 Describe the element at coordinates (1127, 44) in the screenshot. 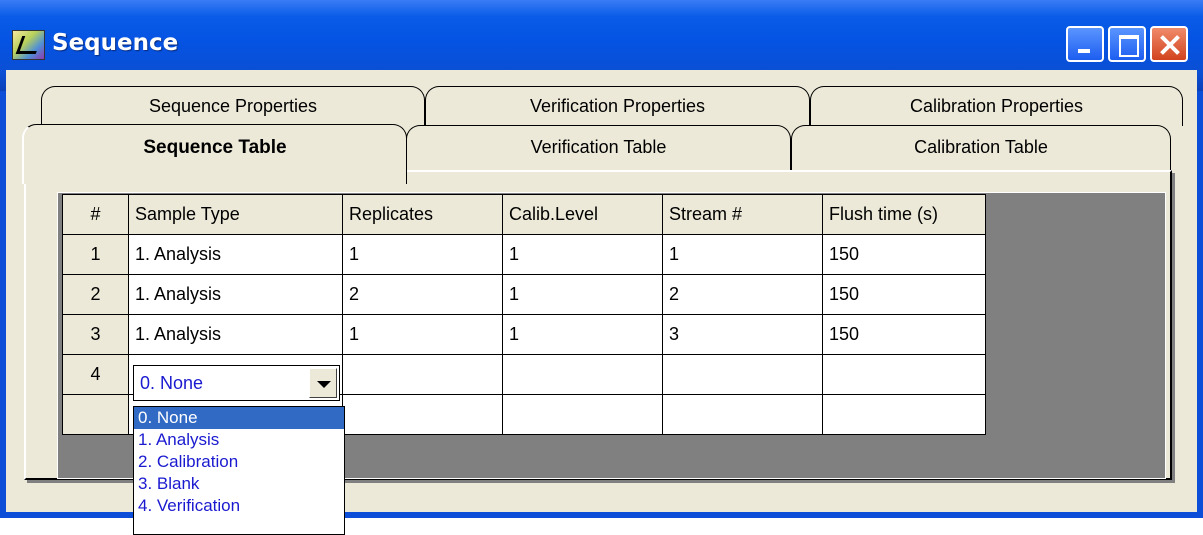

I see `maximize-button` at that location.